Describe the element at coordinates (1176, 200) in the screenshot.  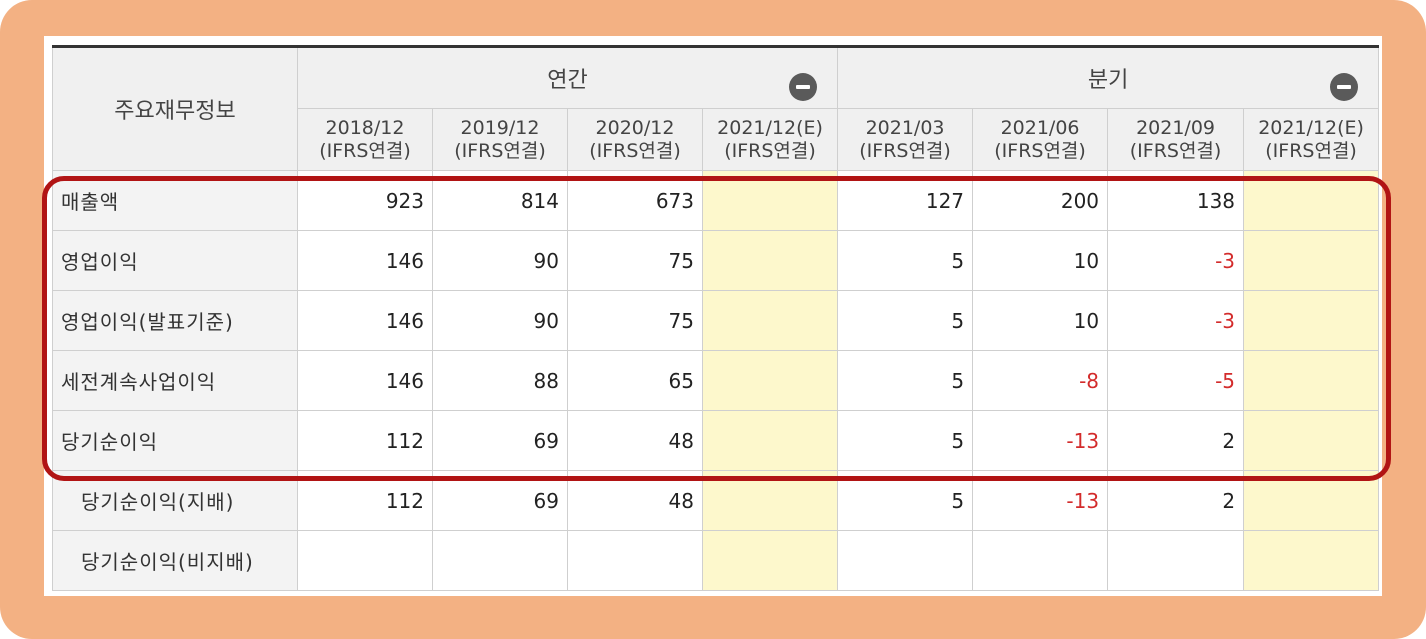
I see `value-cell: 138` at that location.